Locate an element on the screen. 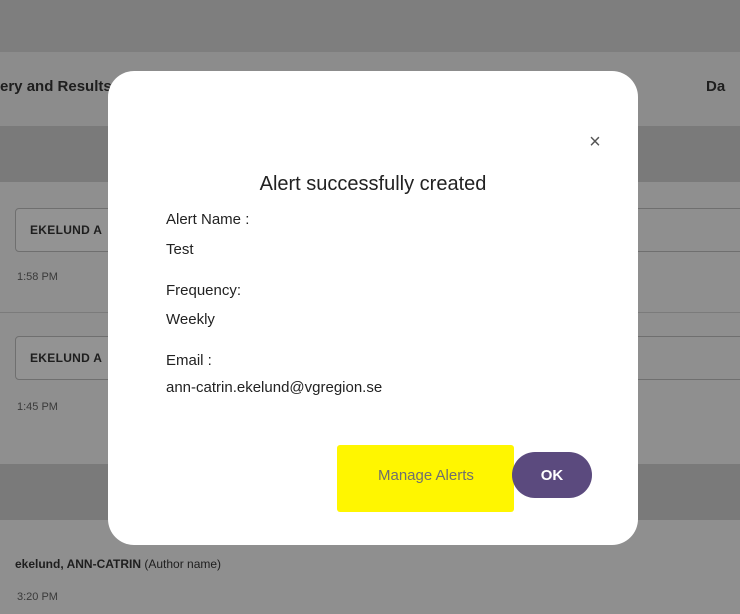 The image size is (740, 614). dialog-title: Alert successfully created is located at coordinates (373, 184).